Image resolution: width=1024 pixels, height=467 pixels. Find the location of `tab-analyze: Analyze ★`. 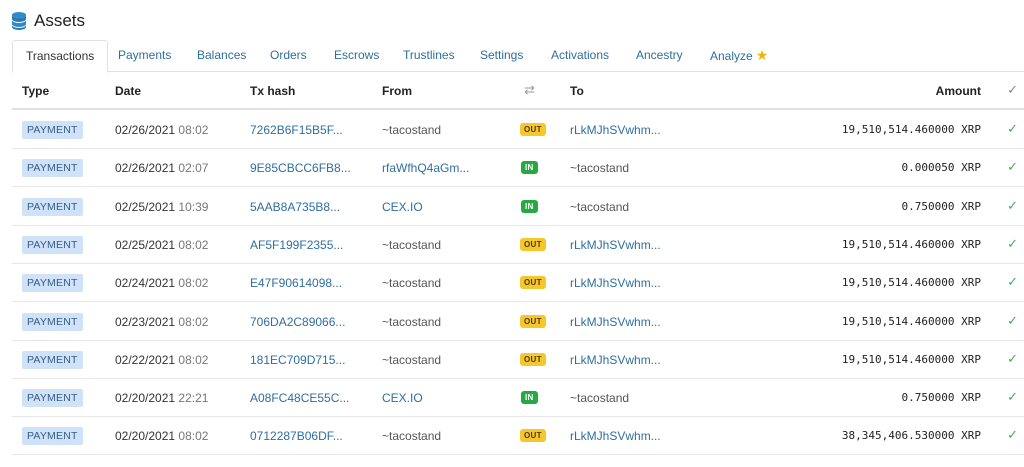

tab-analyze: Analyze ★ is located at coordinates (739, 56).